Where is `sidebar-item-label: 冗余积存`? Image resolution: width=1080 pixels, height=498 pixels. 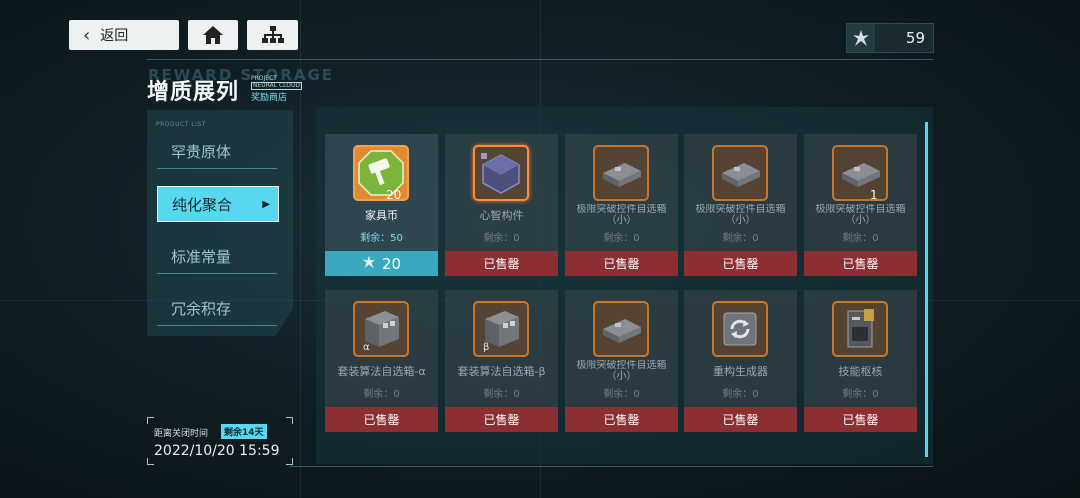 sidebar-item-label: 冗余积存 is located at coordinates (201, 308).